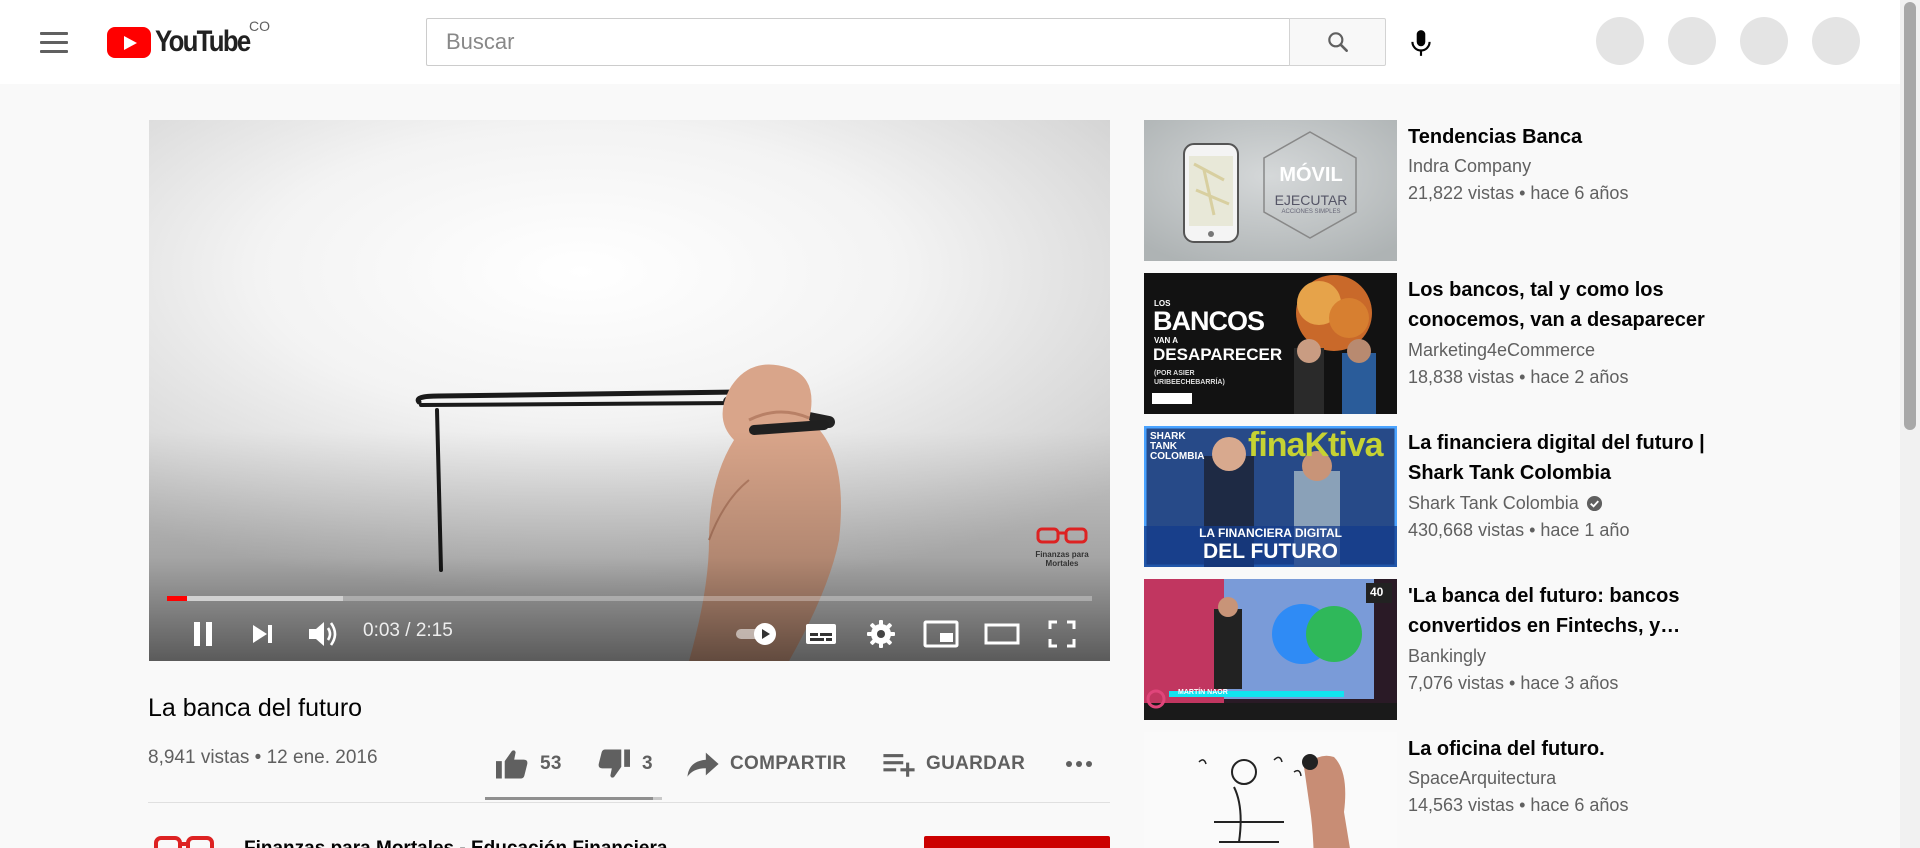 The image size is (1920, 848). What do you see at coordinates (569, 798) in the screenshot?
I see `sentiment-like-fill` at bounding box center [569, 798].